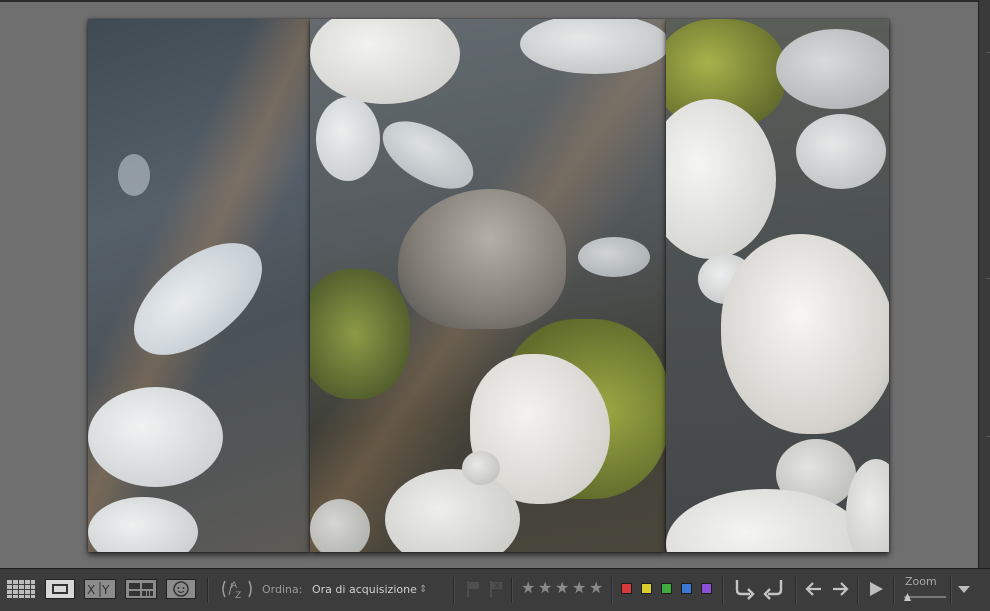 This screenshot has height=611, width=990. Describe the element at coordinates (181, 589) in the screenshot. I see `people-view-icon` at that location.